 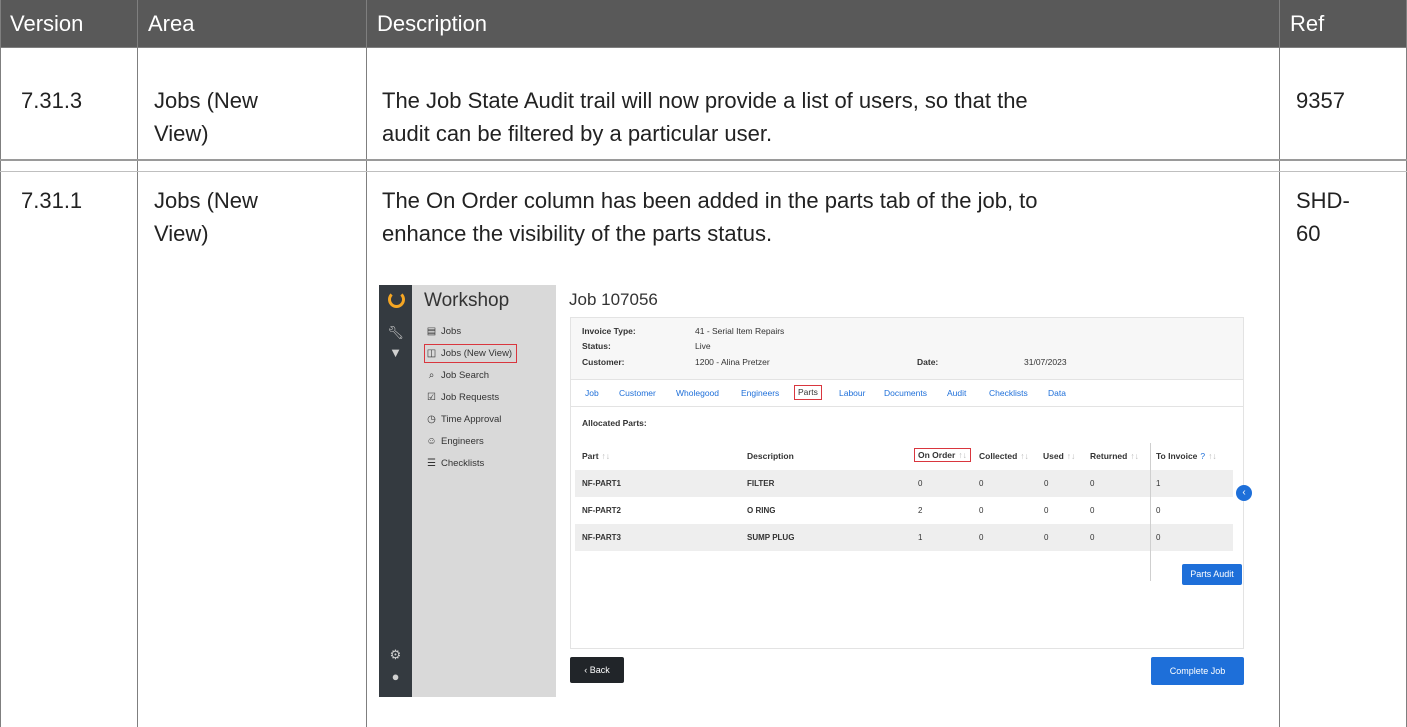 I want to click on sidebar-item-job-requests: ☑ Job Requests, so click(x=462, y=397).